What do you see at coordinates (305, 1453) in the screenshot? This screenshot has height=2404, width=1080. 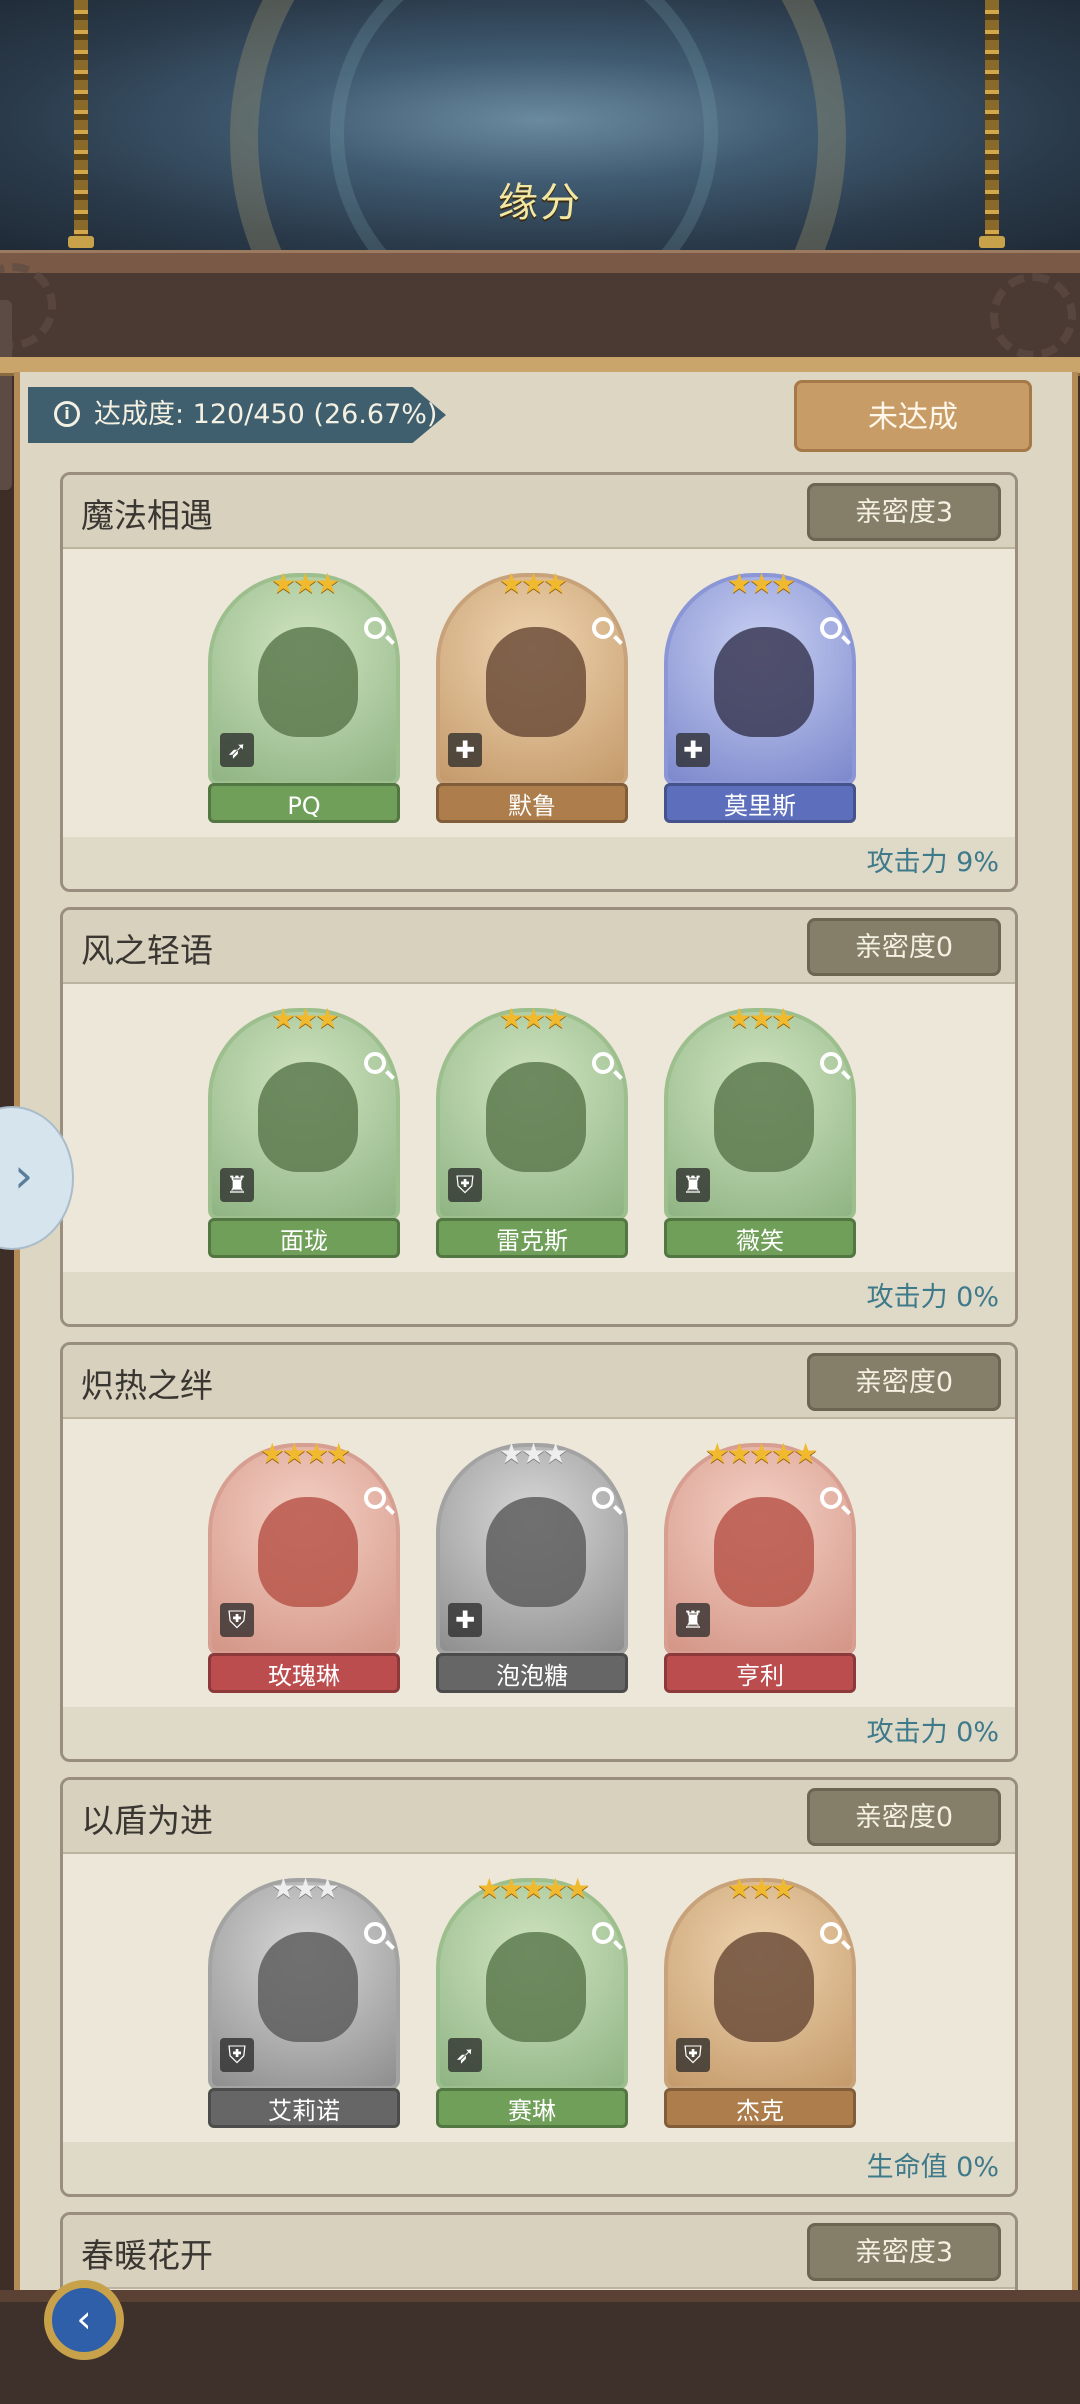 I see `star-rating: ★★★★` at bounding box center [305, 1453].